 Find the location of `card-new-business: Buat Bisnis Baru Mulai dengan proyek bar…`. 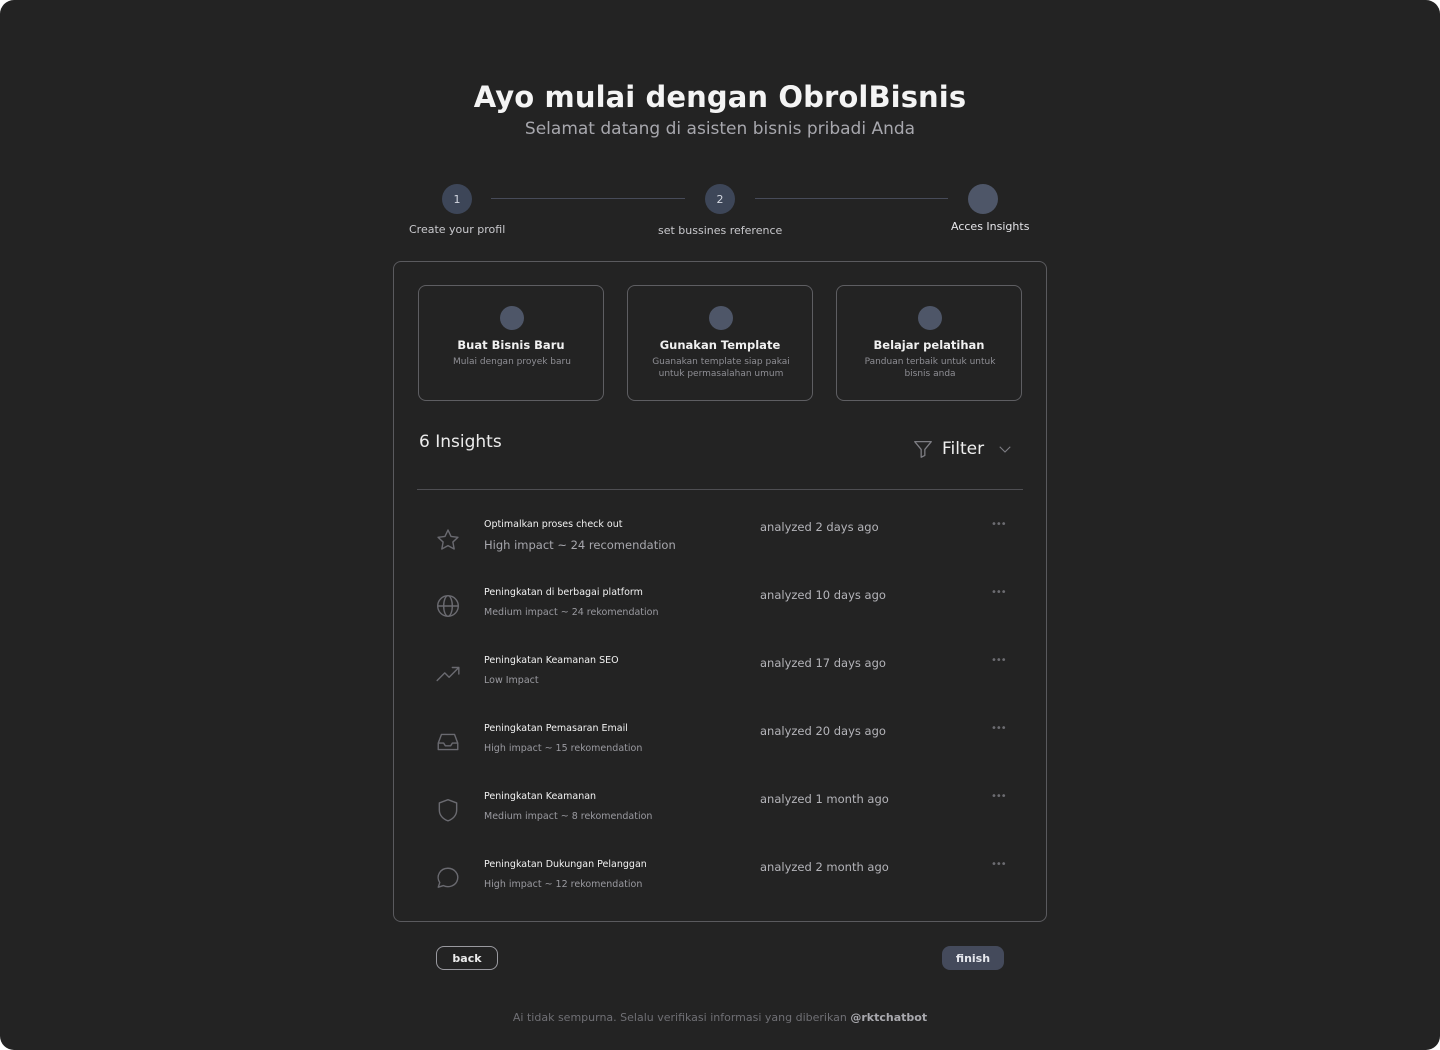

card-new-business: Buat Bisnis Baru Mulai dengan proyek bar… is located at coordinates (511, 343).